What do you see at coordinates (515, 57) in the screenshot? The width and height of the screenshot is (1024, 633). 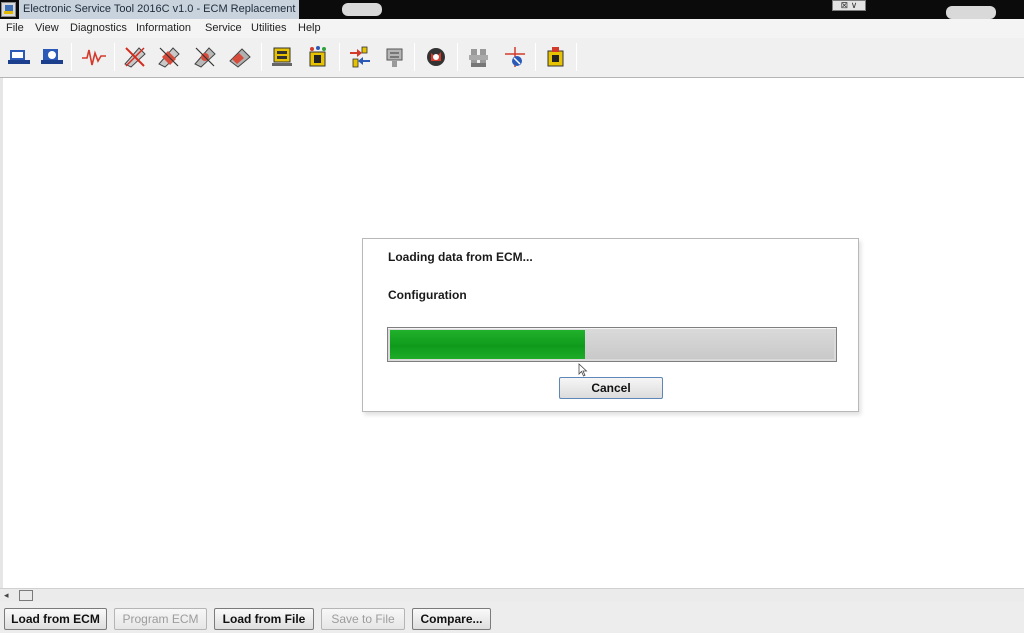 I see `service-program-icon` at bounding box center [515, 57].